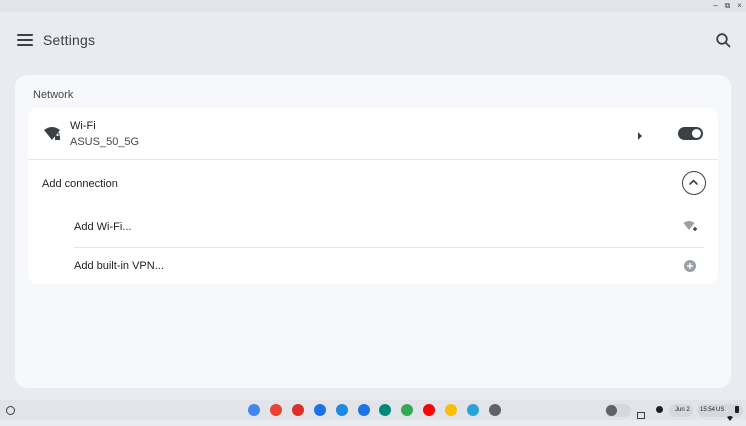 Image resolution: width=746 pixels, height=426 pixels. I want to click on shelf-app-gmail-icon, so click(297, 410).